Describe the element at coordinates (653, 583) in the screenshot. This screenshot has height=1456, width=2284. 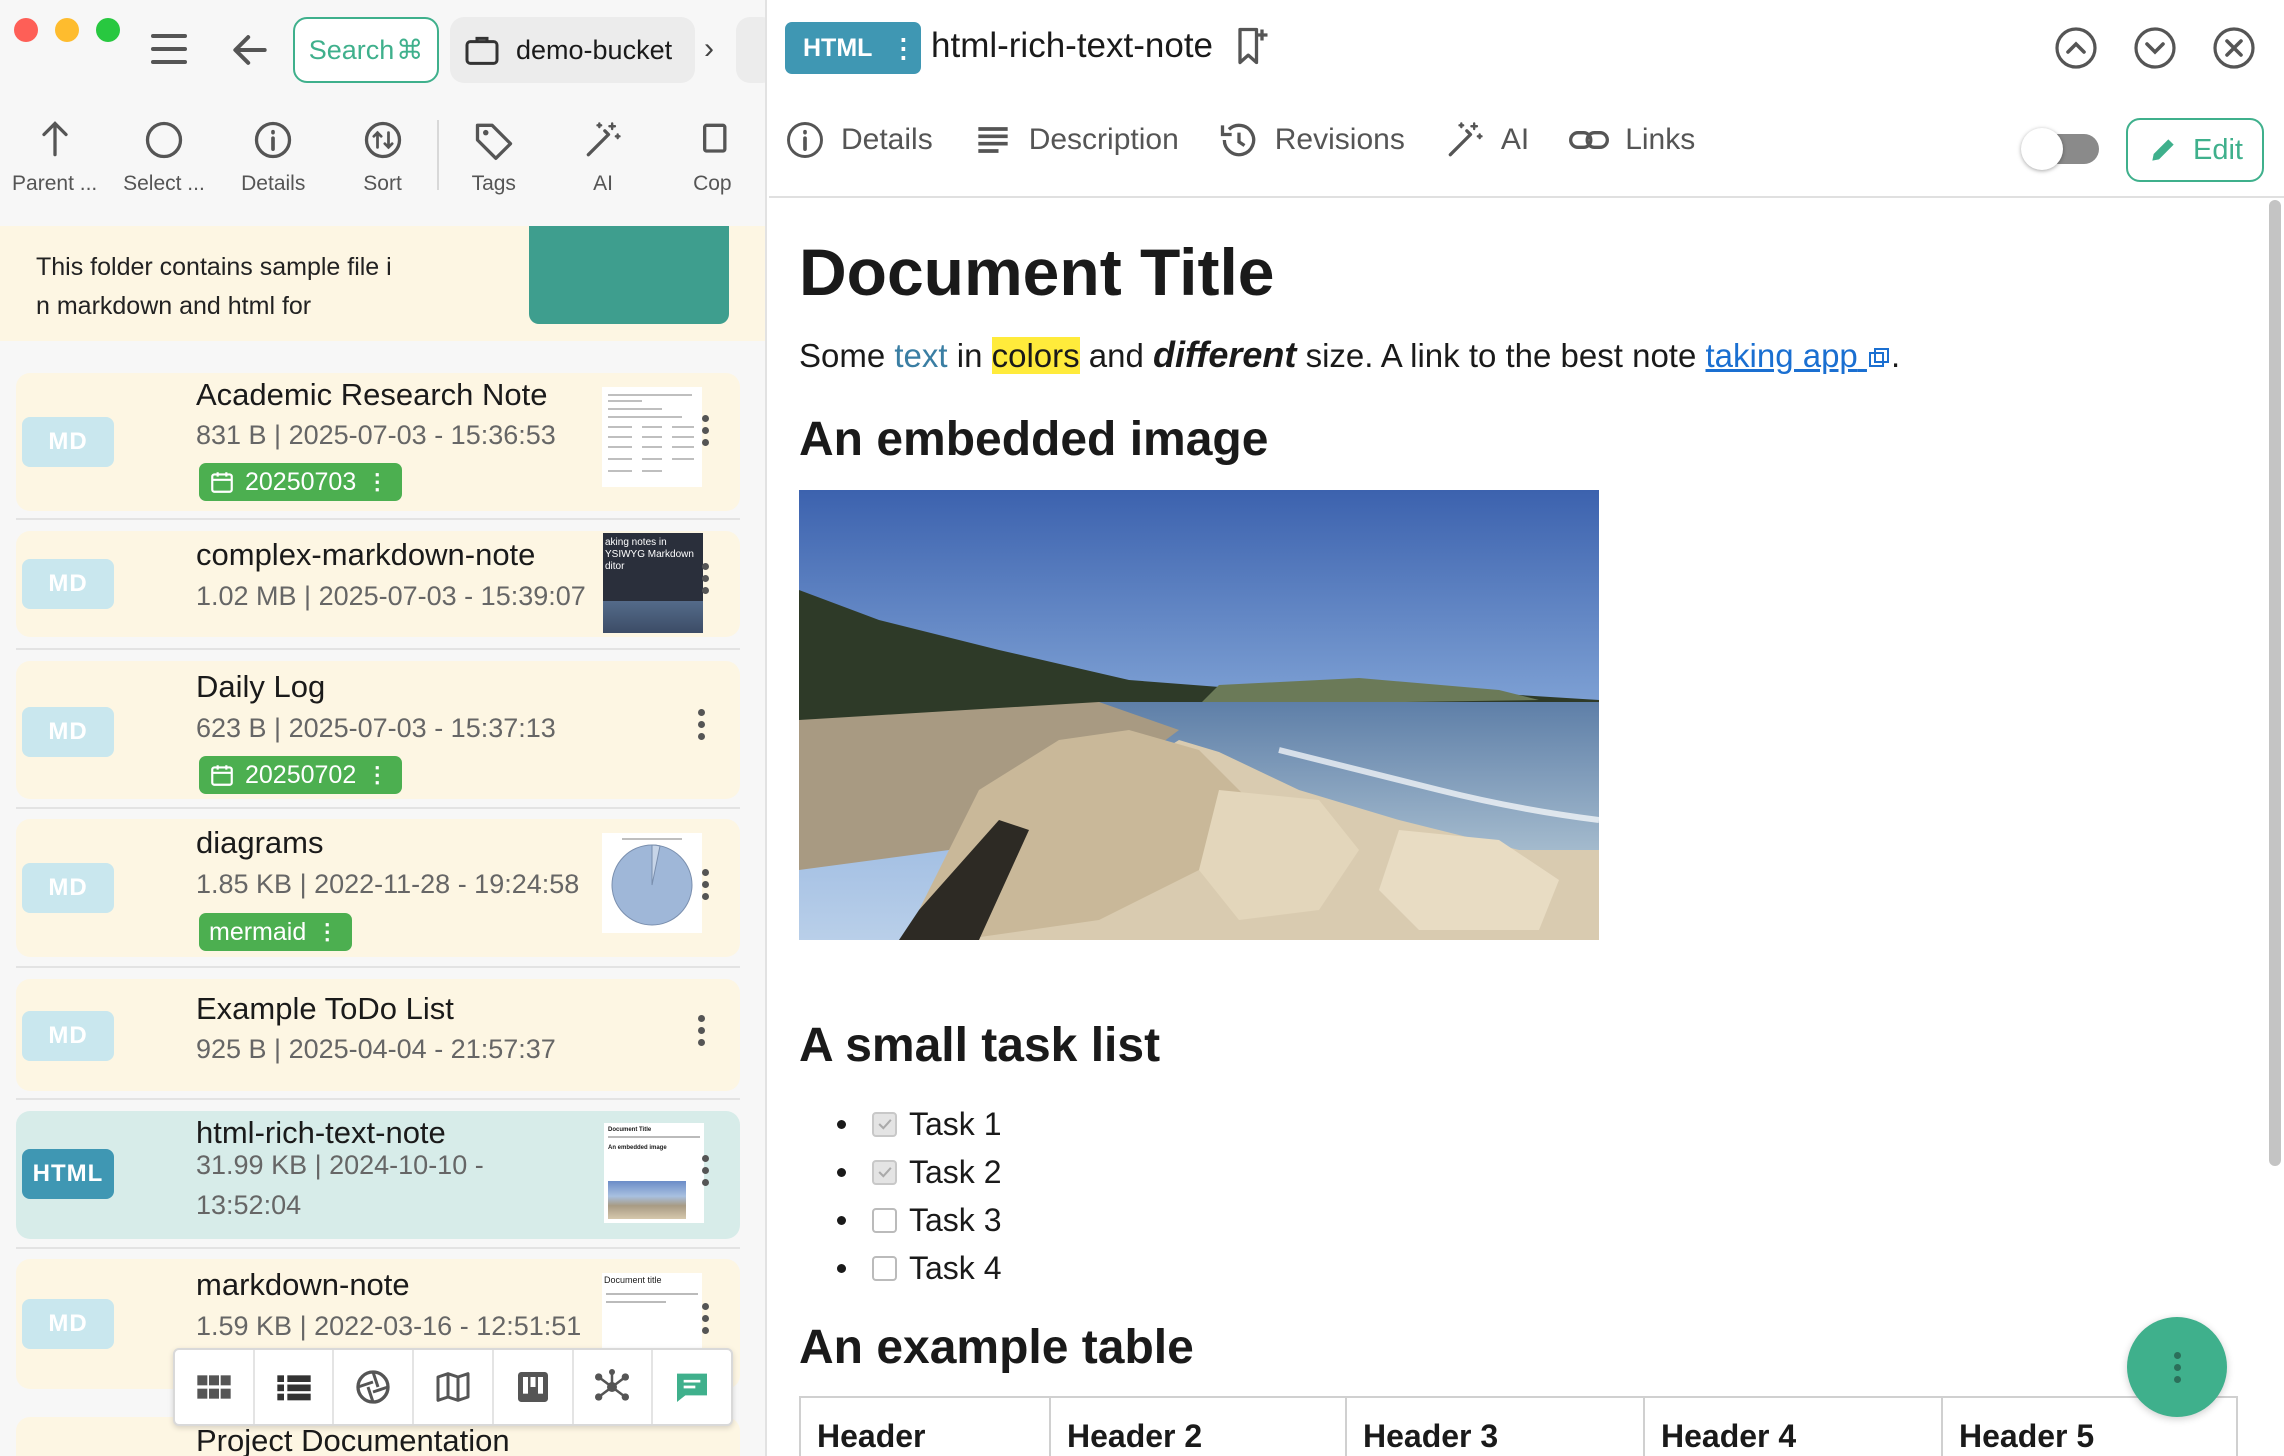
I see `file-thumbnail: aking notes in YSIWYG Markdown ditor` at that location.